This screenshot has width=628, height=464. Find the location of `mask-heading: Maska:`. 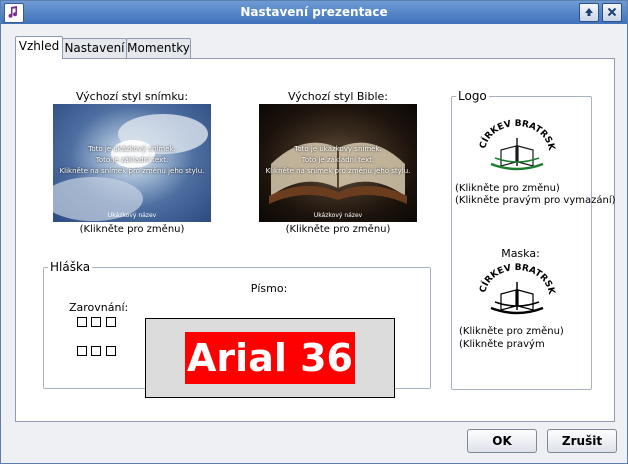

mask-heading: Maska: is located at coordinates (520, 253).